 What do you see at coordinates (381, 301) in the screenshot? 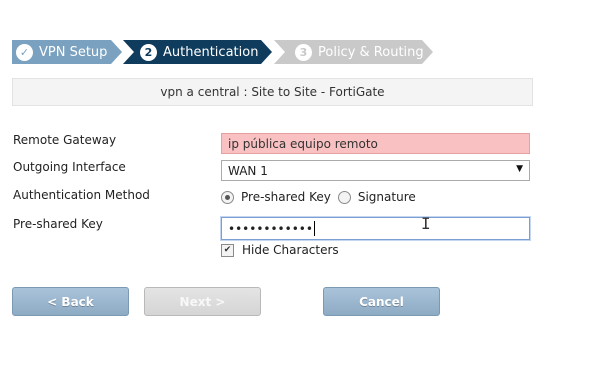
I see `cancel-button: Cancel` at bounding box center [381, 301].